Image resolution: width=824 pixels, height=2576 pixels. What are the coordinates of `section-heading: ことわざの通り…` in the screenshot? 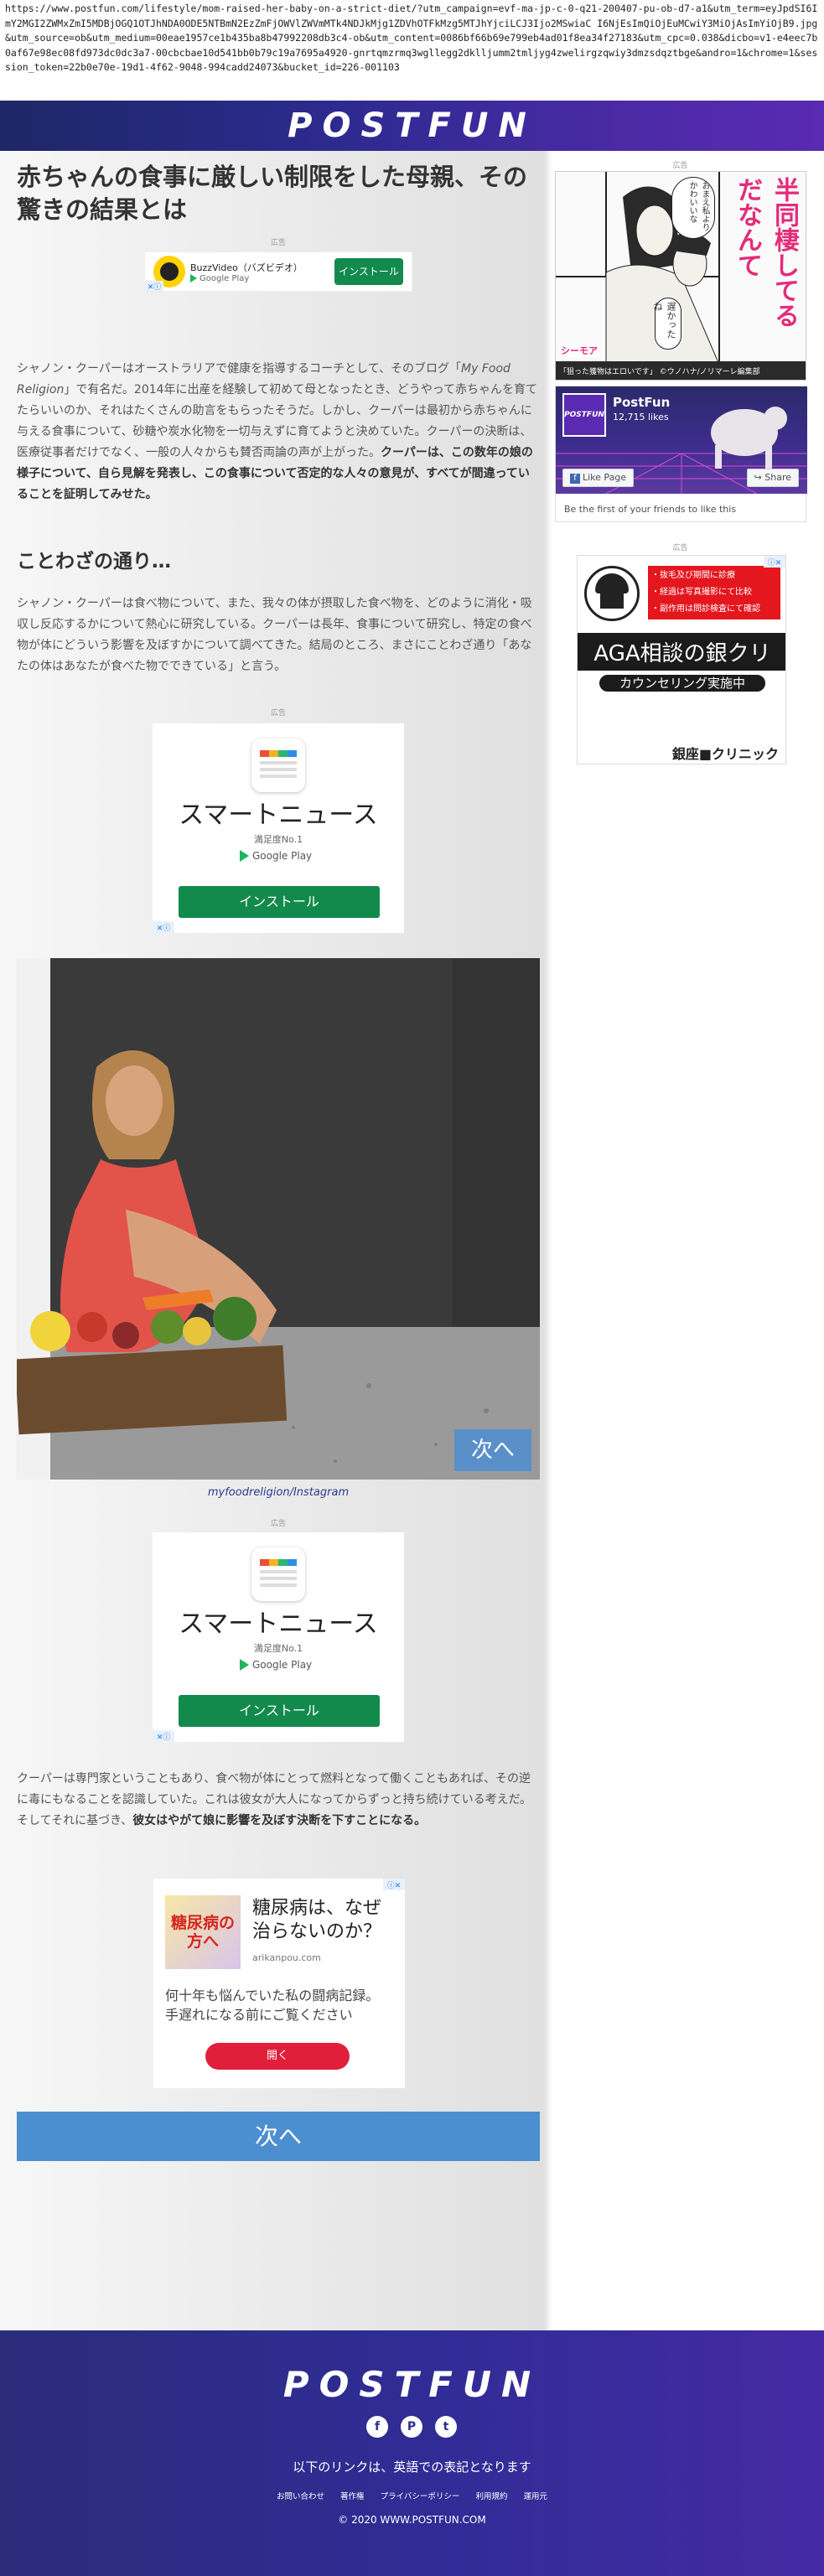 It's located at (94, 562).